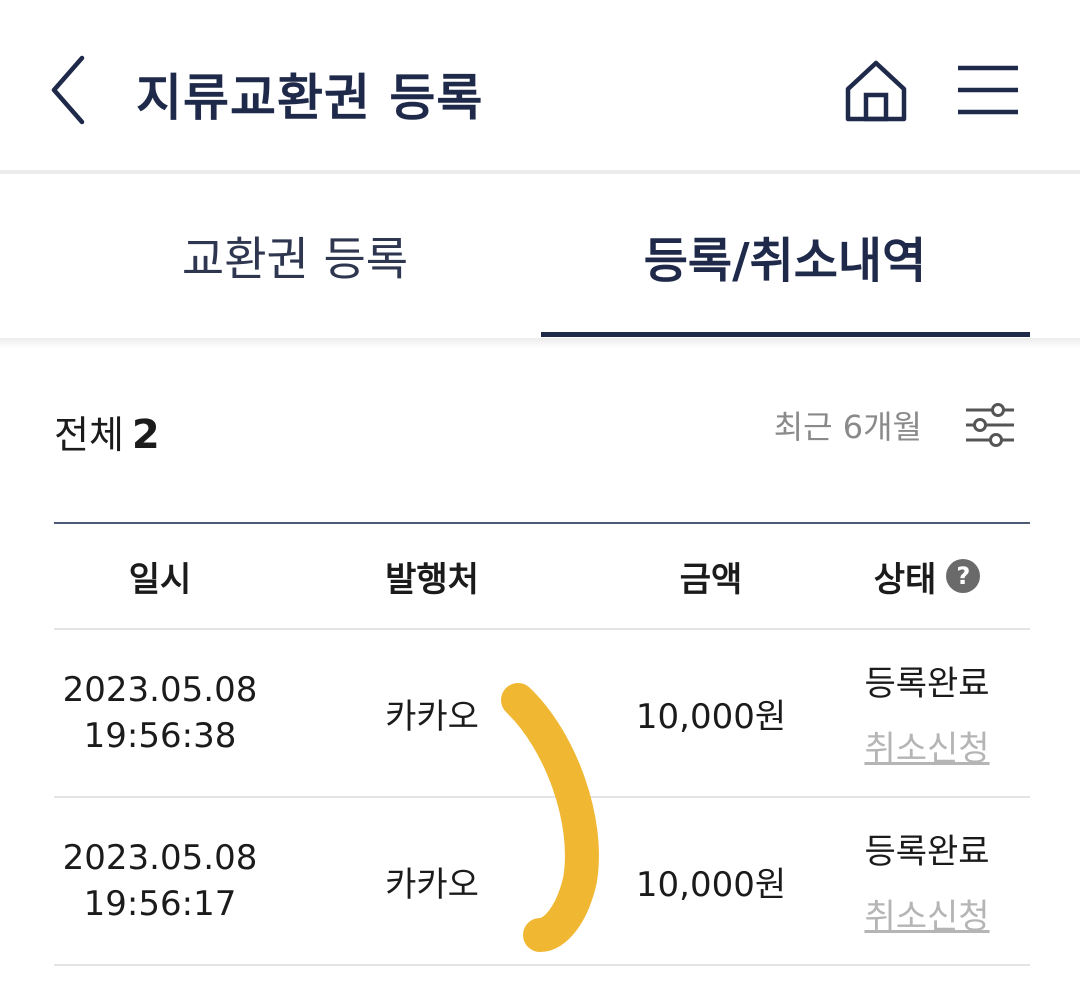 Image resolution: width=1080 pixels, height=994 pixels. I want to click on period-label: 최근 6개월, so click(847, 427).